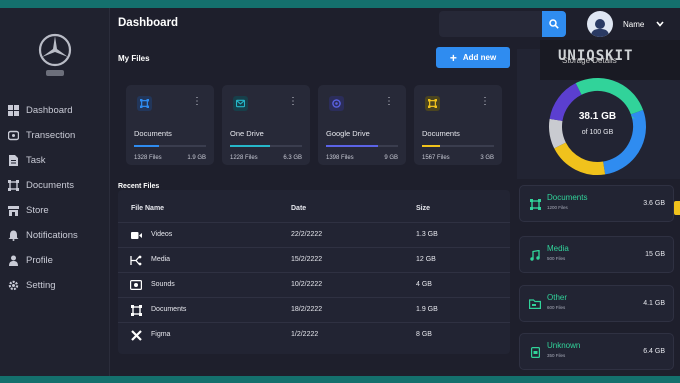  Describe the element at coordinates (634, 24) in the screenshot. I see `user-name: Name` at that location.